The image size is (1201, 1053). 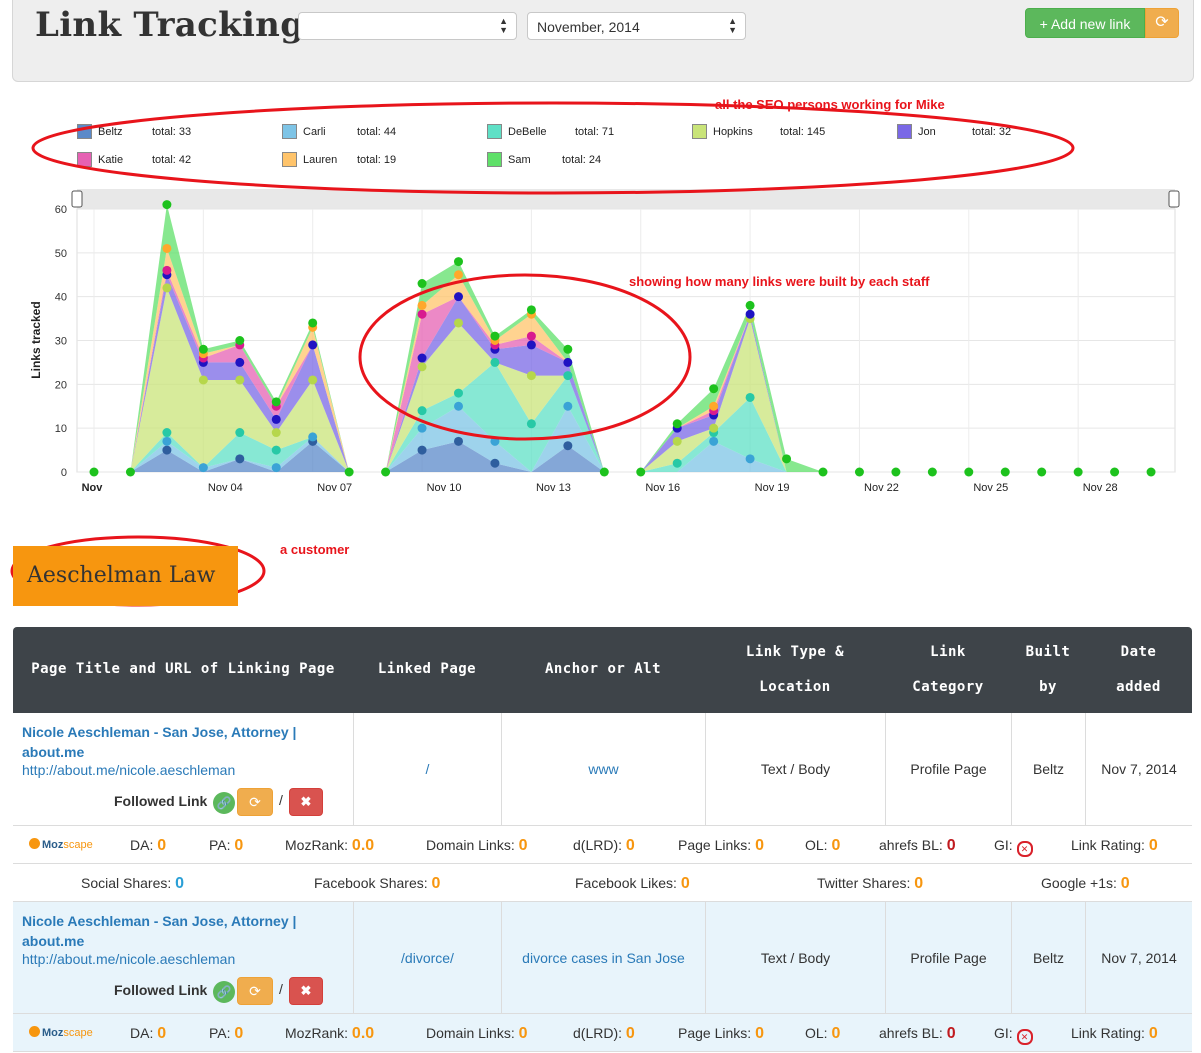 I want to click on anchor-link: divorce cases in San Jose, so click(x=603, y=957).